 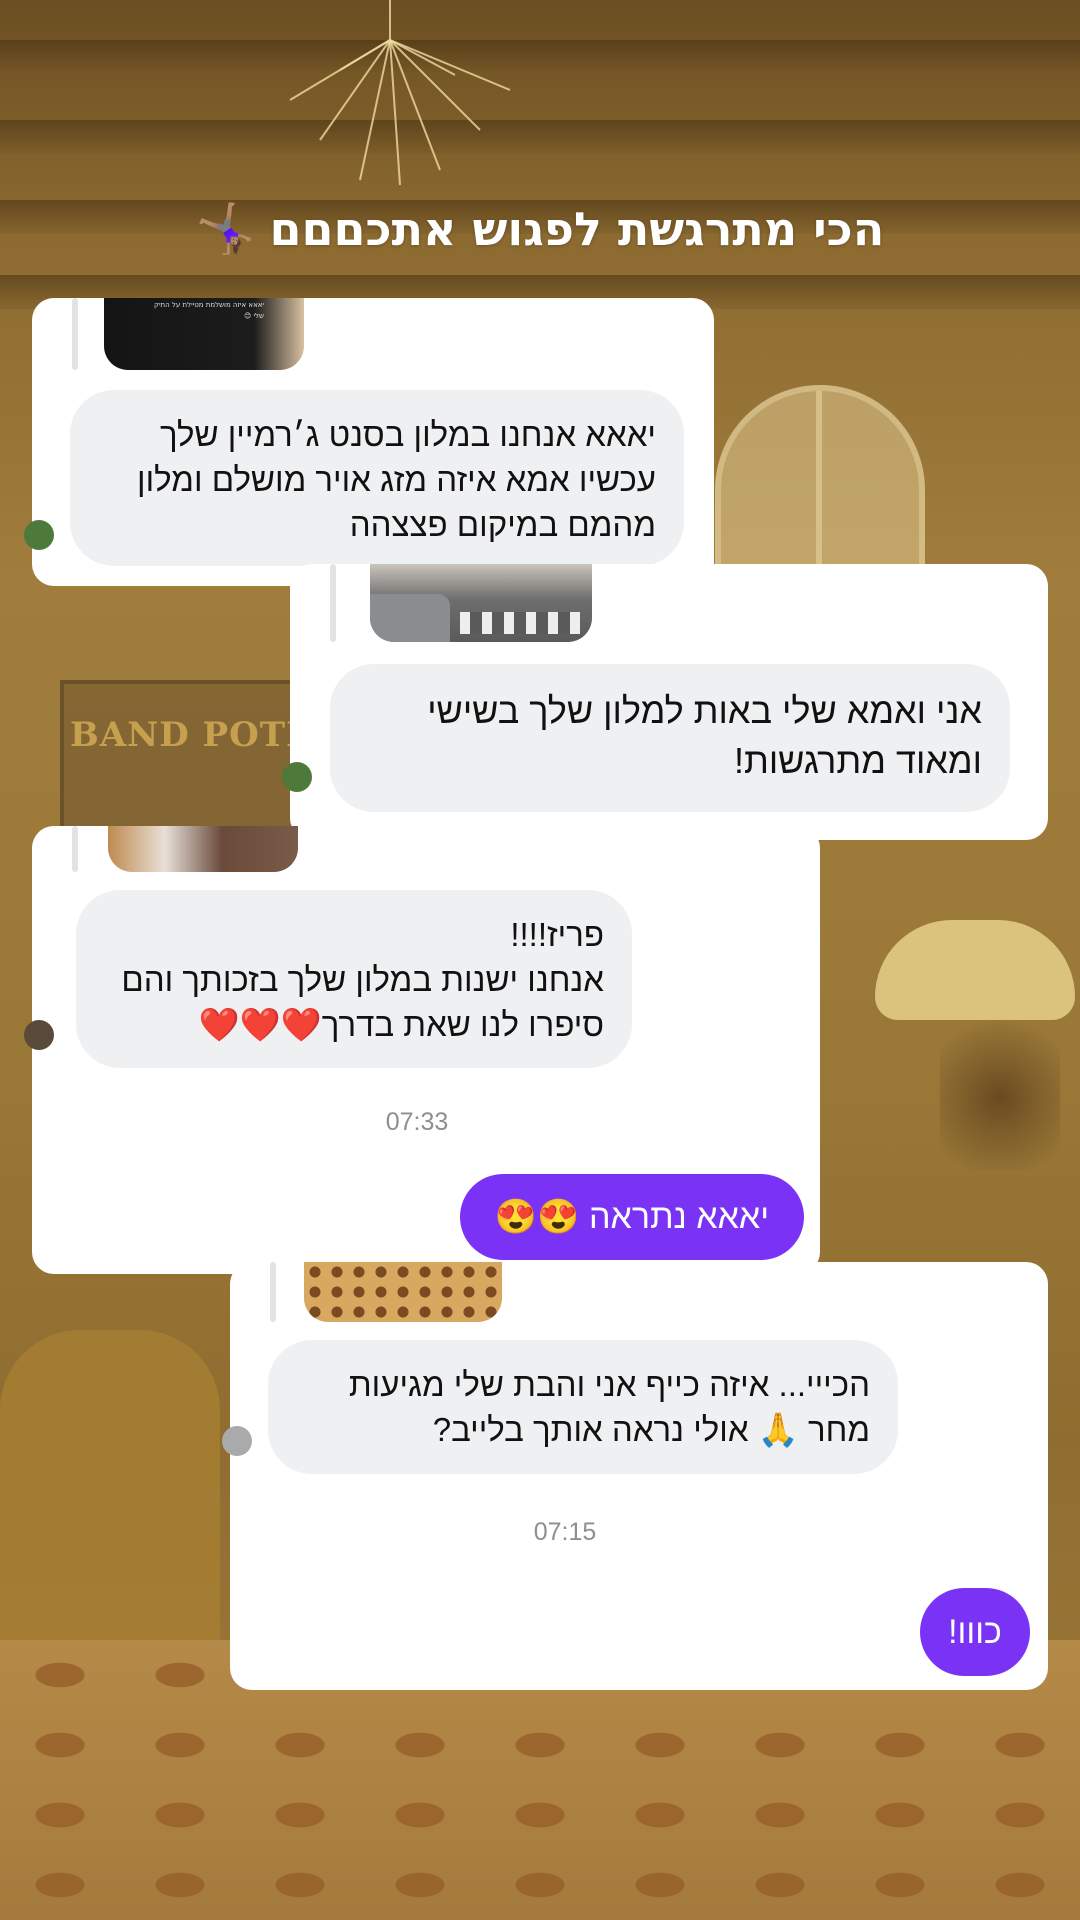 I want to click on thumbnail-caption: יאאא איזה מושלמת מטיילת על התיק שלי 😊, so click(x=209, y=310).